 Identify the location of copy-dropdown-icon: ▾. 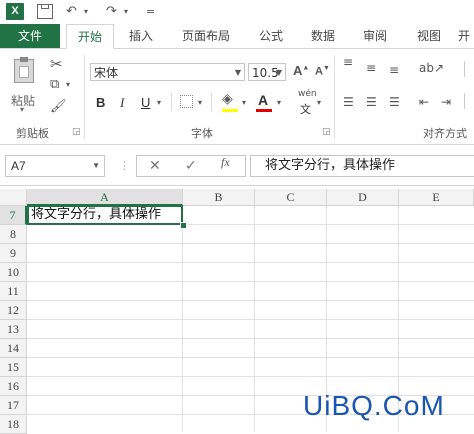
(68, 84).